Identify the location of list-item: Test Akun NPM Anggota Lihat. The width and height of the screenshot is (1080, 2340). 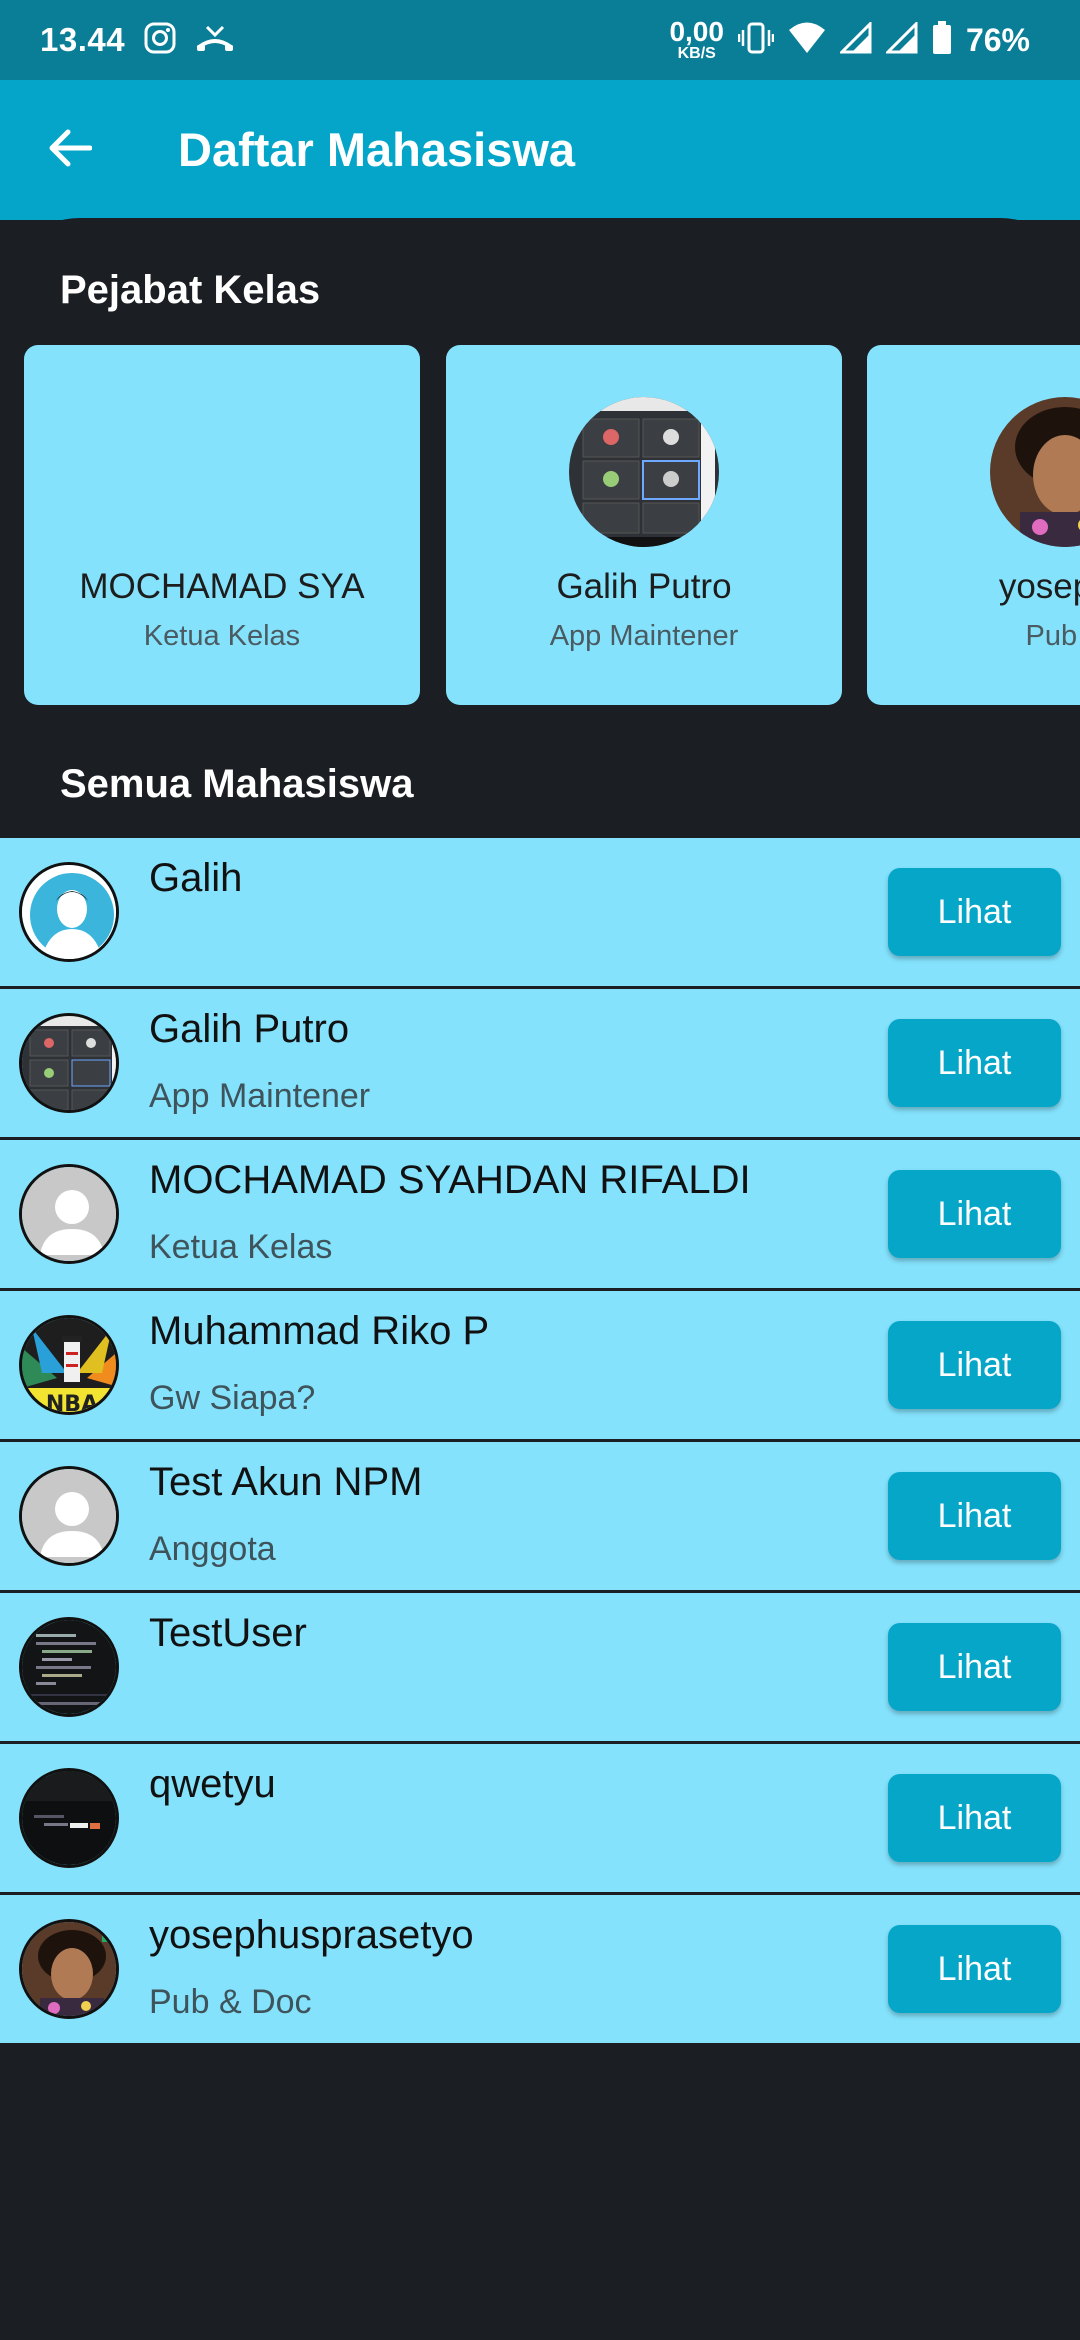
(540, 1516).